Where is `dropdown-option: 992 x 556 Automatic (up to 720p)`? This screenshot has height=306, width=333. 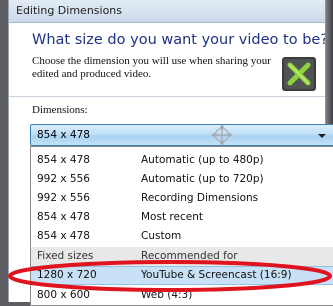 dropdown-option: 992 x 556 Automatic (up to 720p) is located at coordinates (182, 179).